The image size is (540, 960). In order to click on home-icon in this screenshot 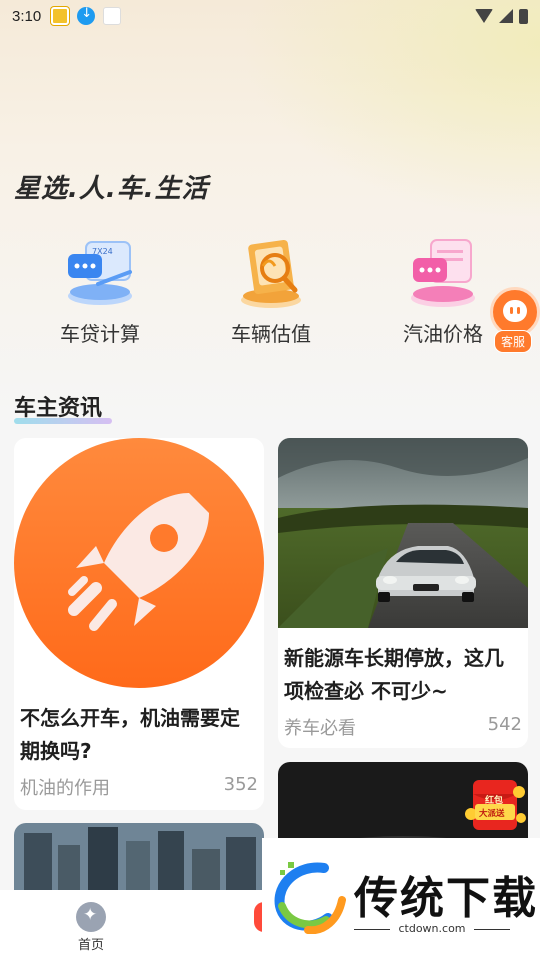, I will do `click(91, 917)`.